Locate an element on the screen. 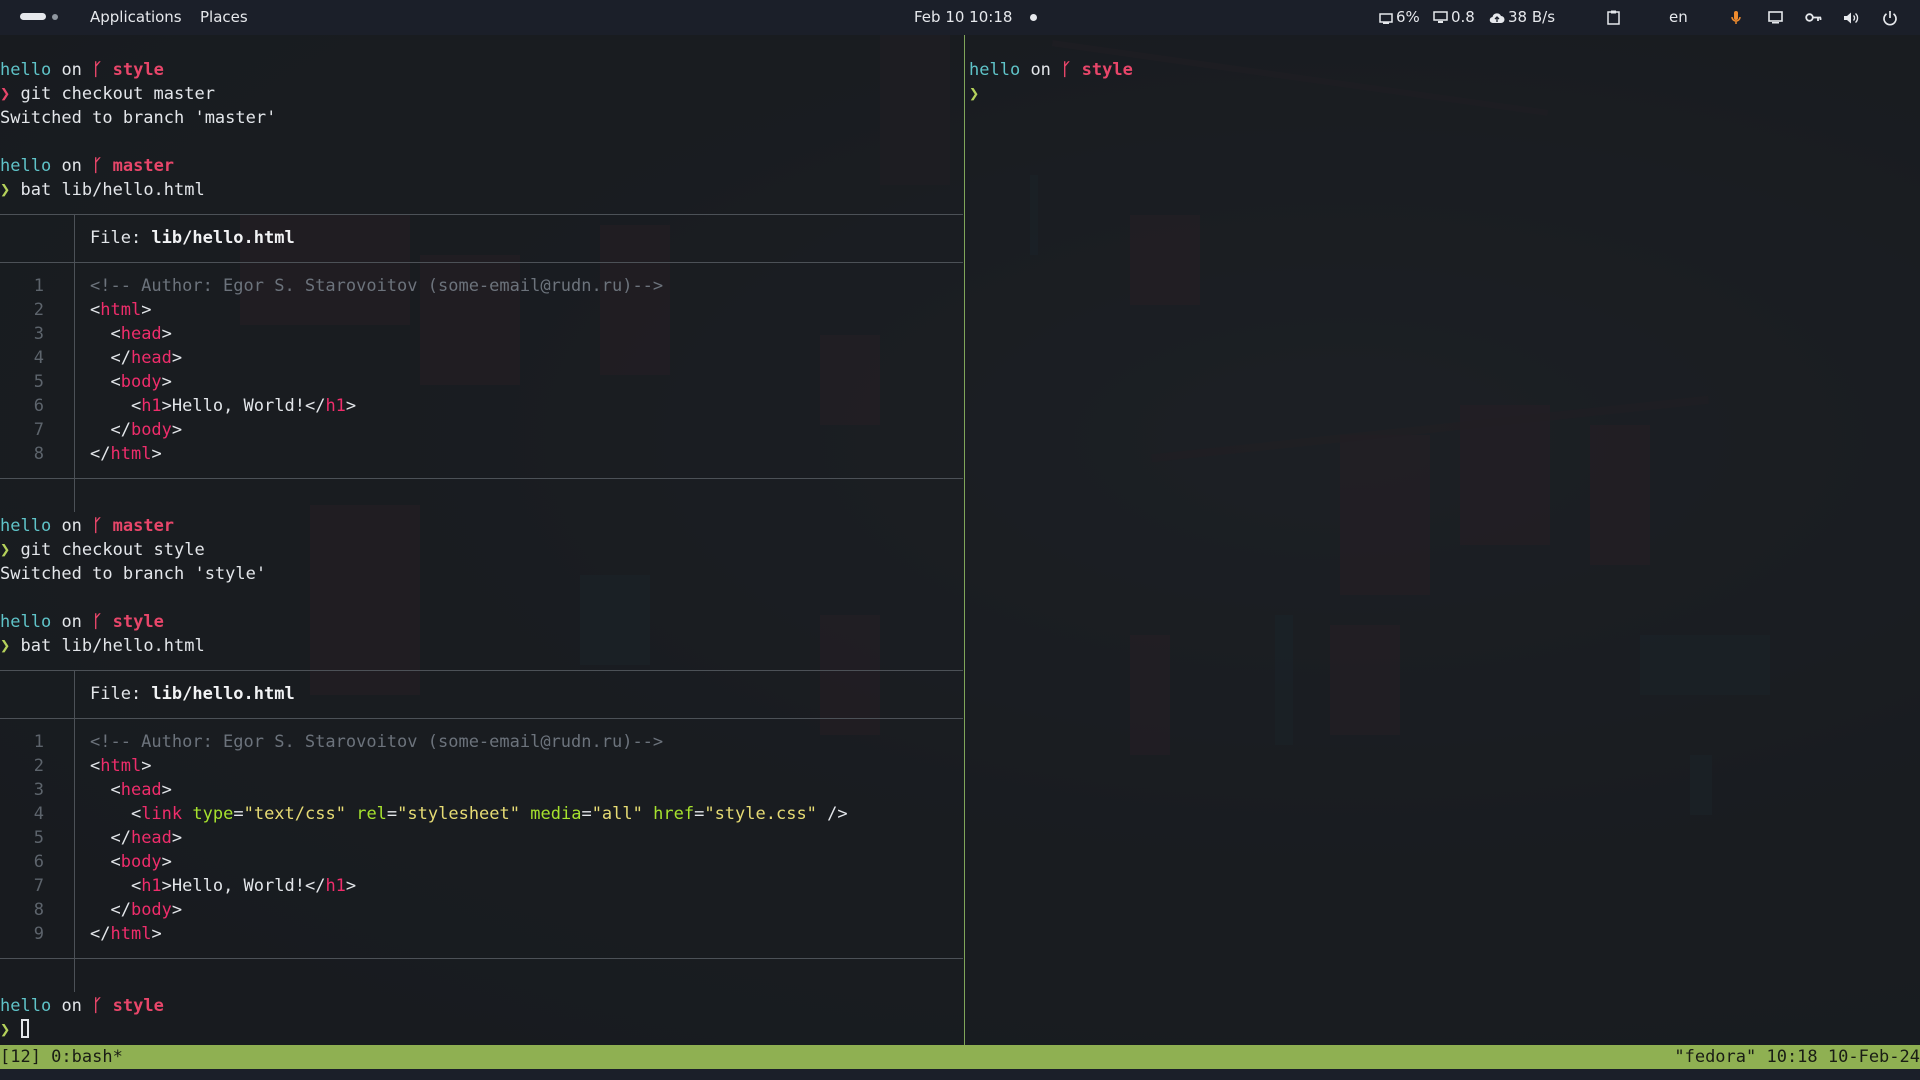 The height and width of the screenshot is (1080, 1920). tmux-window-list: [12] 0:bash* is located at coordinates (61, 1057).